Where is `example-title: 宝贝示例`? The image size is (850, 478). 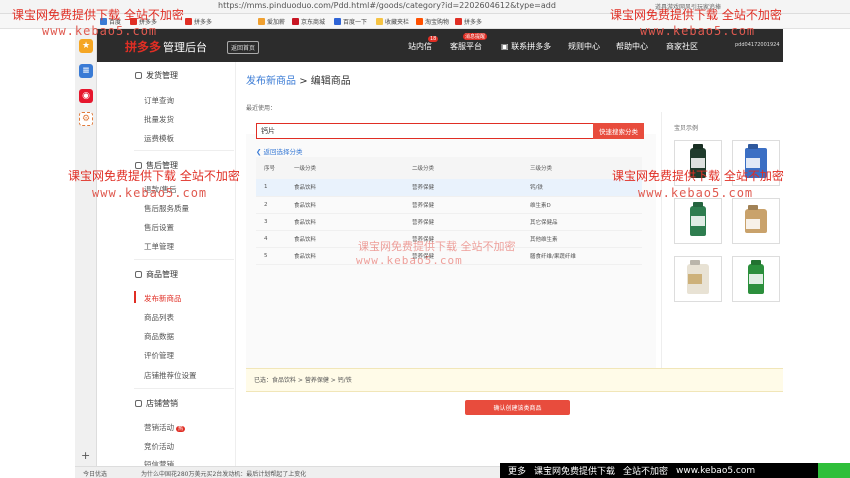 example-title: 宝贝示例 is located at coordinates (686, 128).